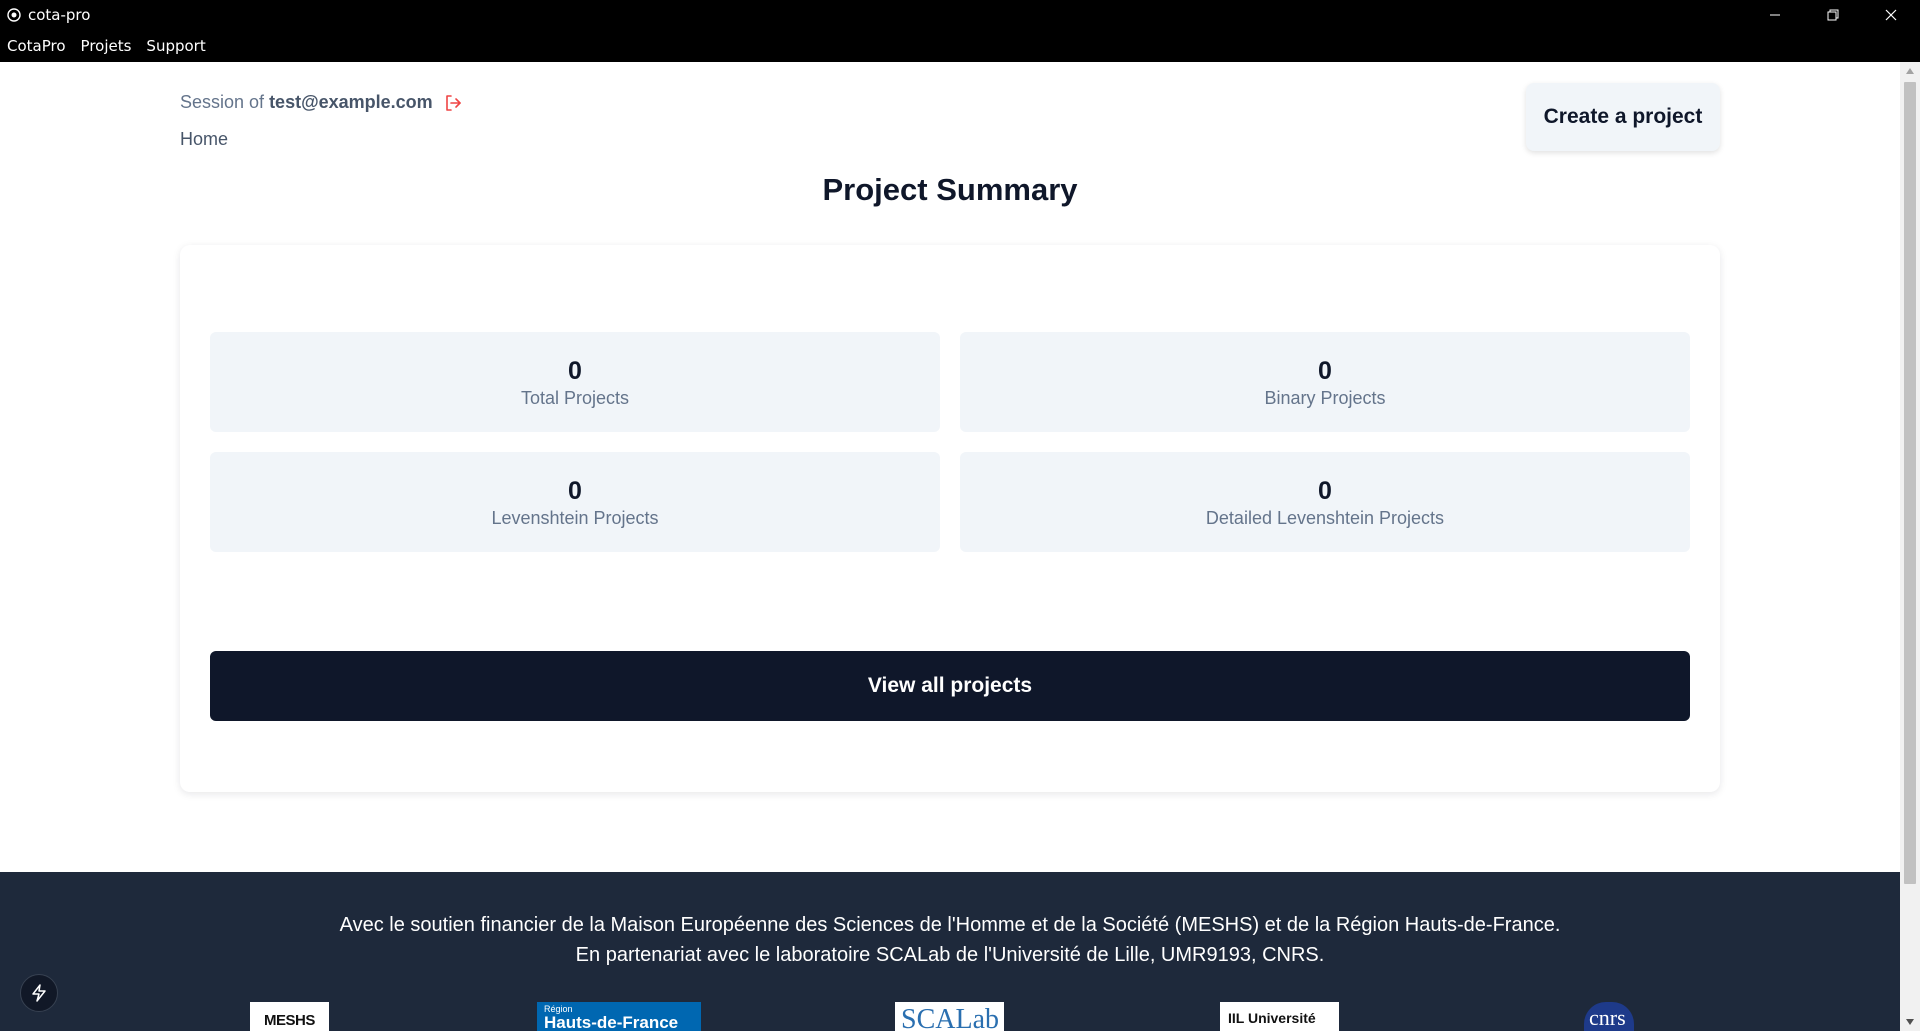 The width and height of the screenshot is (1920, 1031). Describe the element at coordinates (1910, 1022) in the screenshot. I see `scroll-down-icon` at that location.